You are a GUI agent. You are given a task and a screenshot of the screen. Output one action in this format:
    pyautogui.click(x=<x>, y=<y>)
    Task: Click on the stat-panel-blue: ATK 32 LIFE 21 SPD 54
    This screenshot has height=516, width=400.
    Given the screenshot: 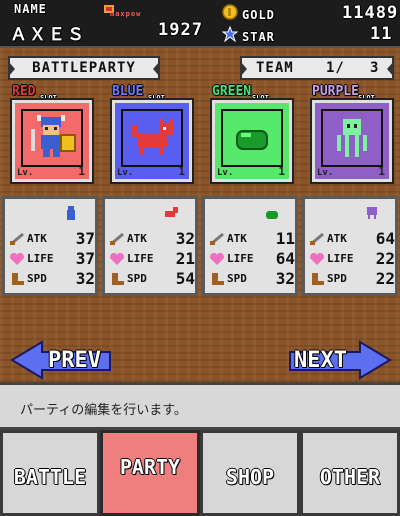 What is the action you would take?
    pyautogui.click(x=150, y=246)
    